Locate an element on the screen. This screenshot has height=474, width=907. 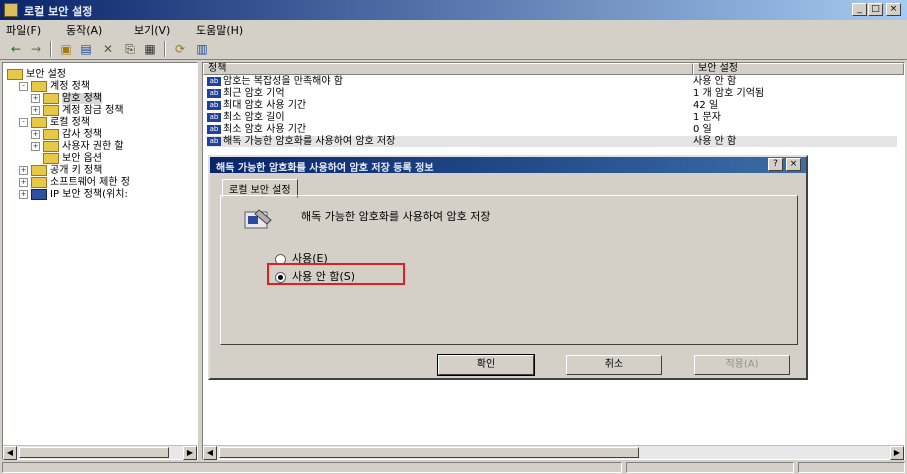
apply-button: 적용(A) is located at coordinates (742, 365).